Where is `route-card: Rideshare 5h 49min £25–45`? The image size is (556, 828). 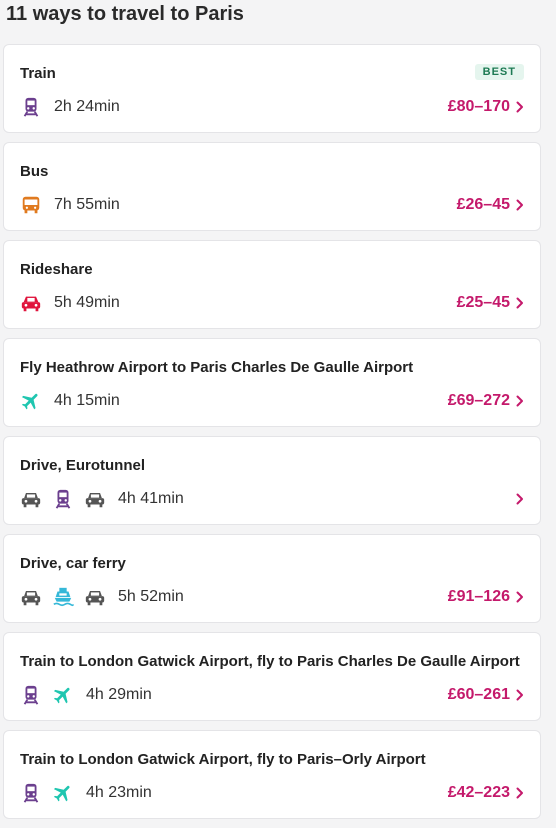 route-card: Rideshare 5h 49min £25–45 is located at coordinates (272, 284).